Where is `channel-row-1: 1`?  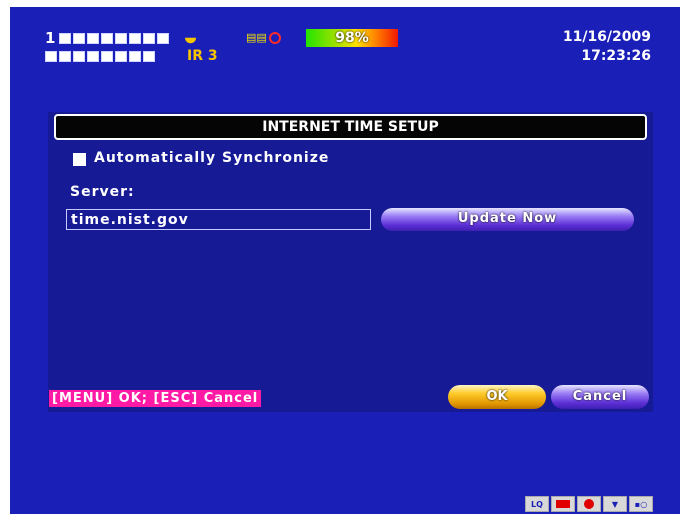 channel-row-1: 1 is located at coordinates (107, 38).